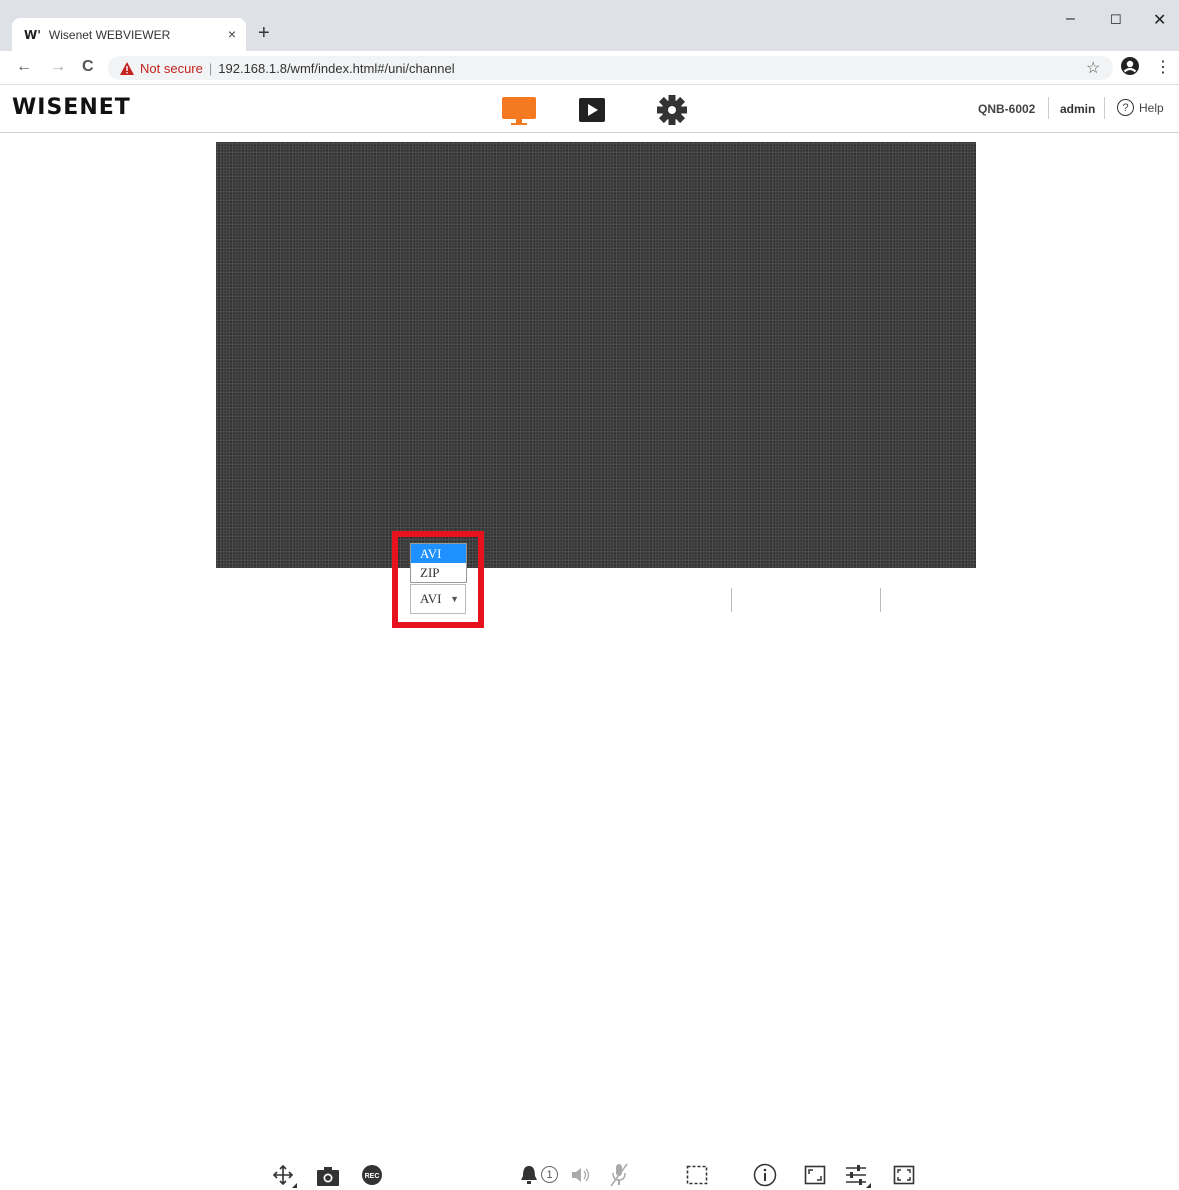 The image size is (1179, 1190). Describe the element at coordinates (1163, 67) in the screenshot. I see `browser-menu-icon: ⋮` at that location.